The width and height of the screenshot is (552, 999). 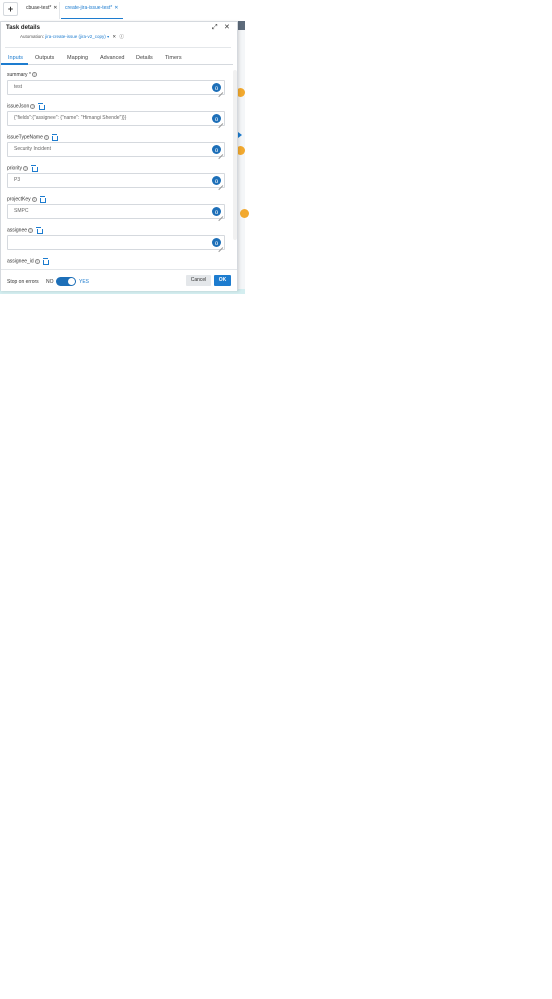 I want to click on toggle-no-label: NO, so click(x=50, y=282).